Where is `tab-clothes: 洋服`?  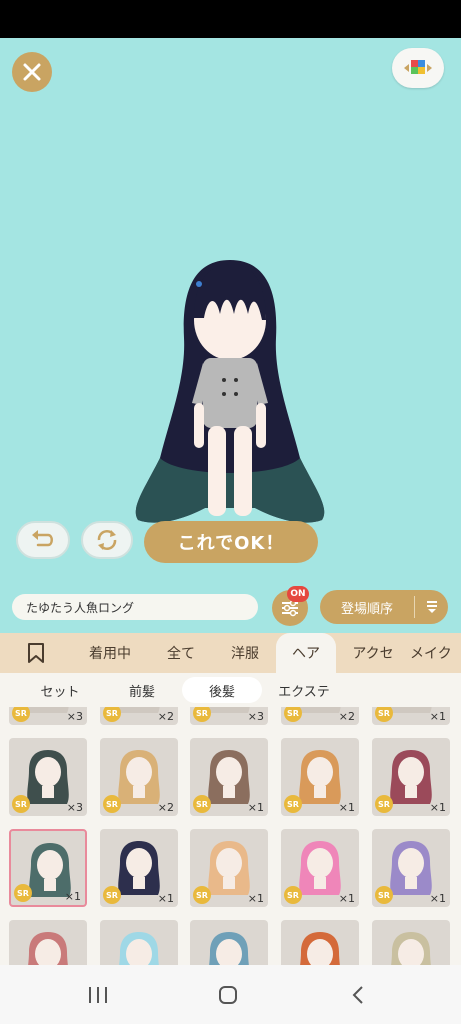 tab-clothes: 洋服 is located at coordinates (245, 653).